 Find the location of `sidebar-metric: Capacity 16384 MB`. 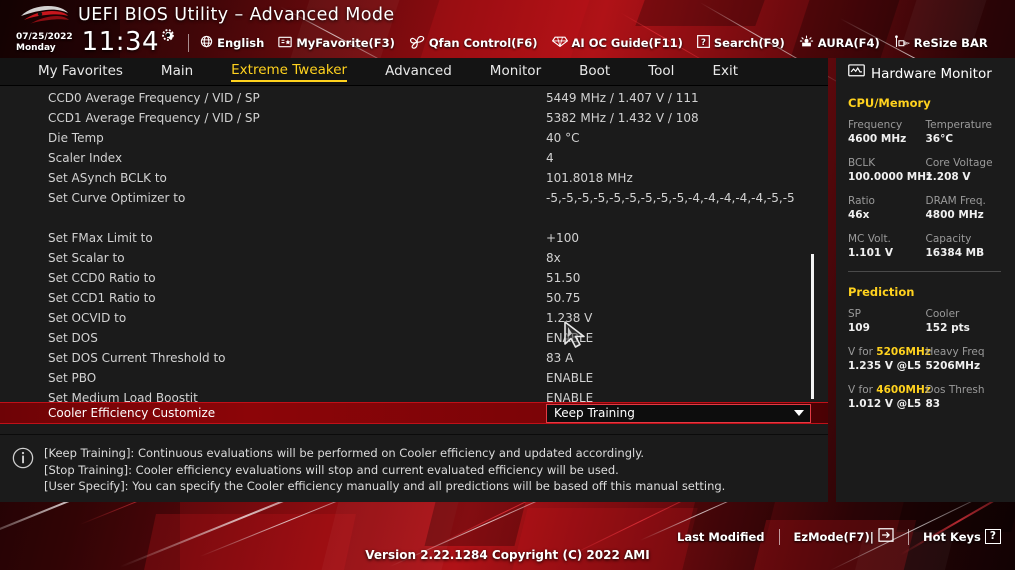

sidebar-metric: Capacity 16384 MB is located at coordinates (965, 246).